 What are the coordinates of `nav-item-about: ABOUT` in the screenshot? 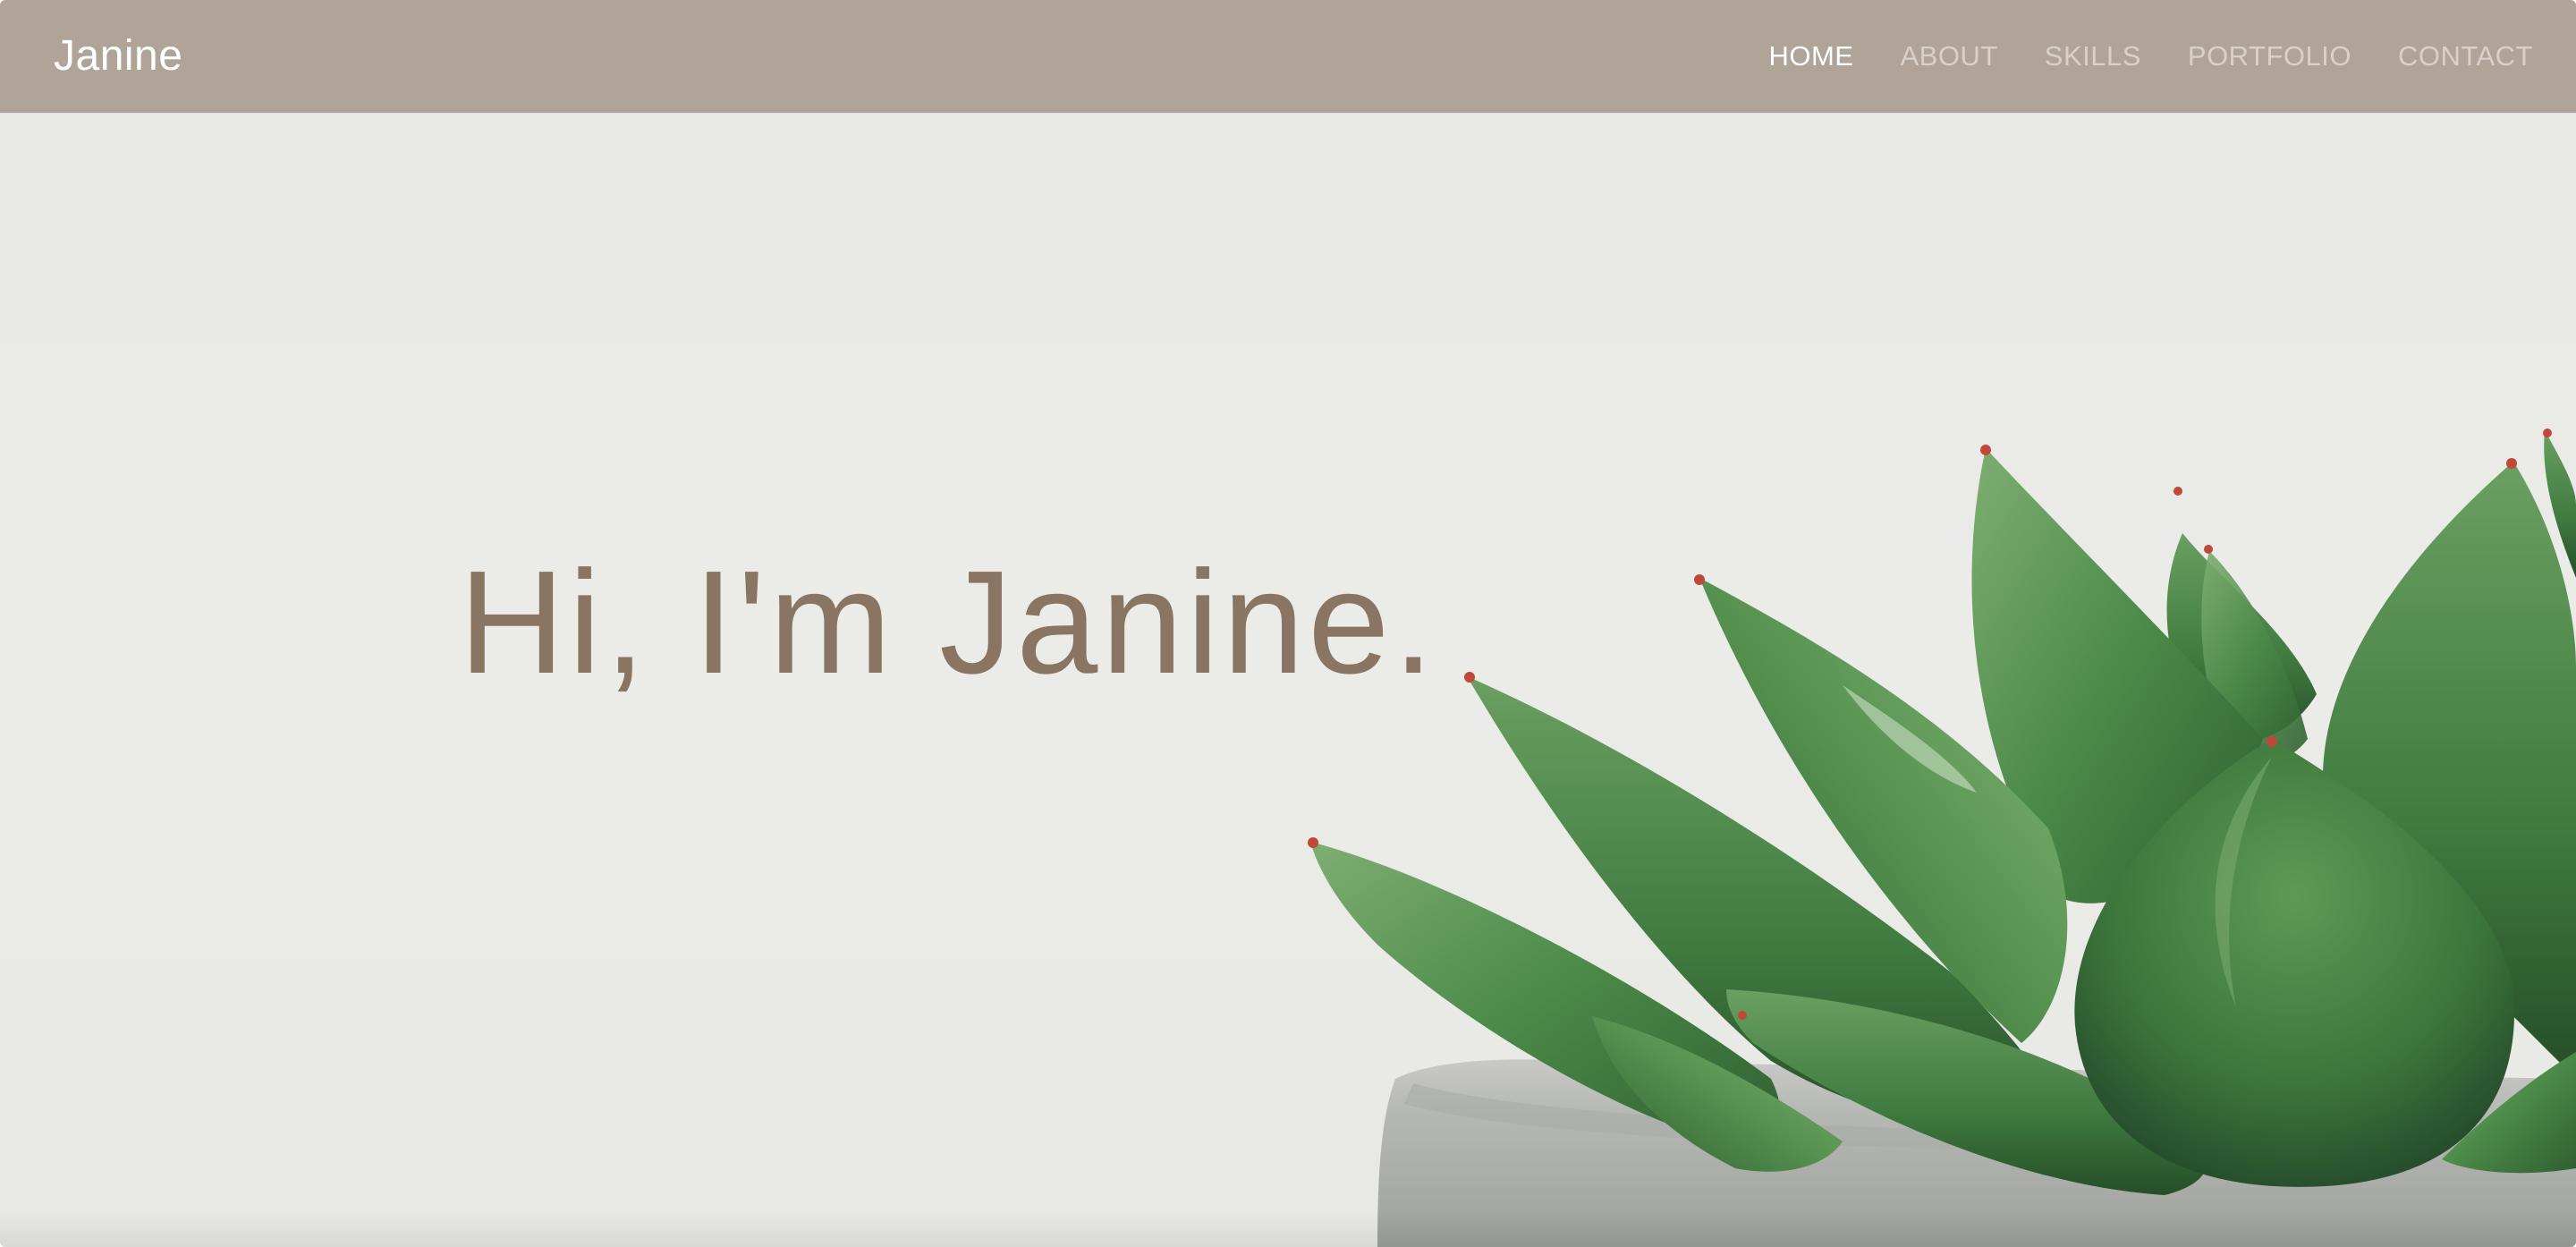 It's located at (1948, 56).